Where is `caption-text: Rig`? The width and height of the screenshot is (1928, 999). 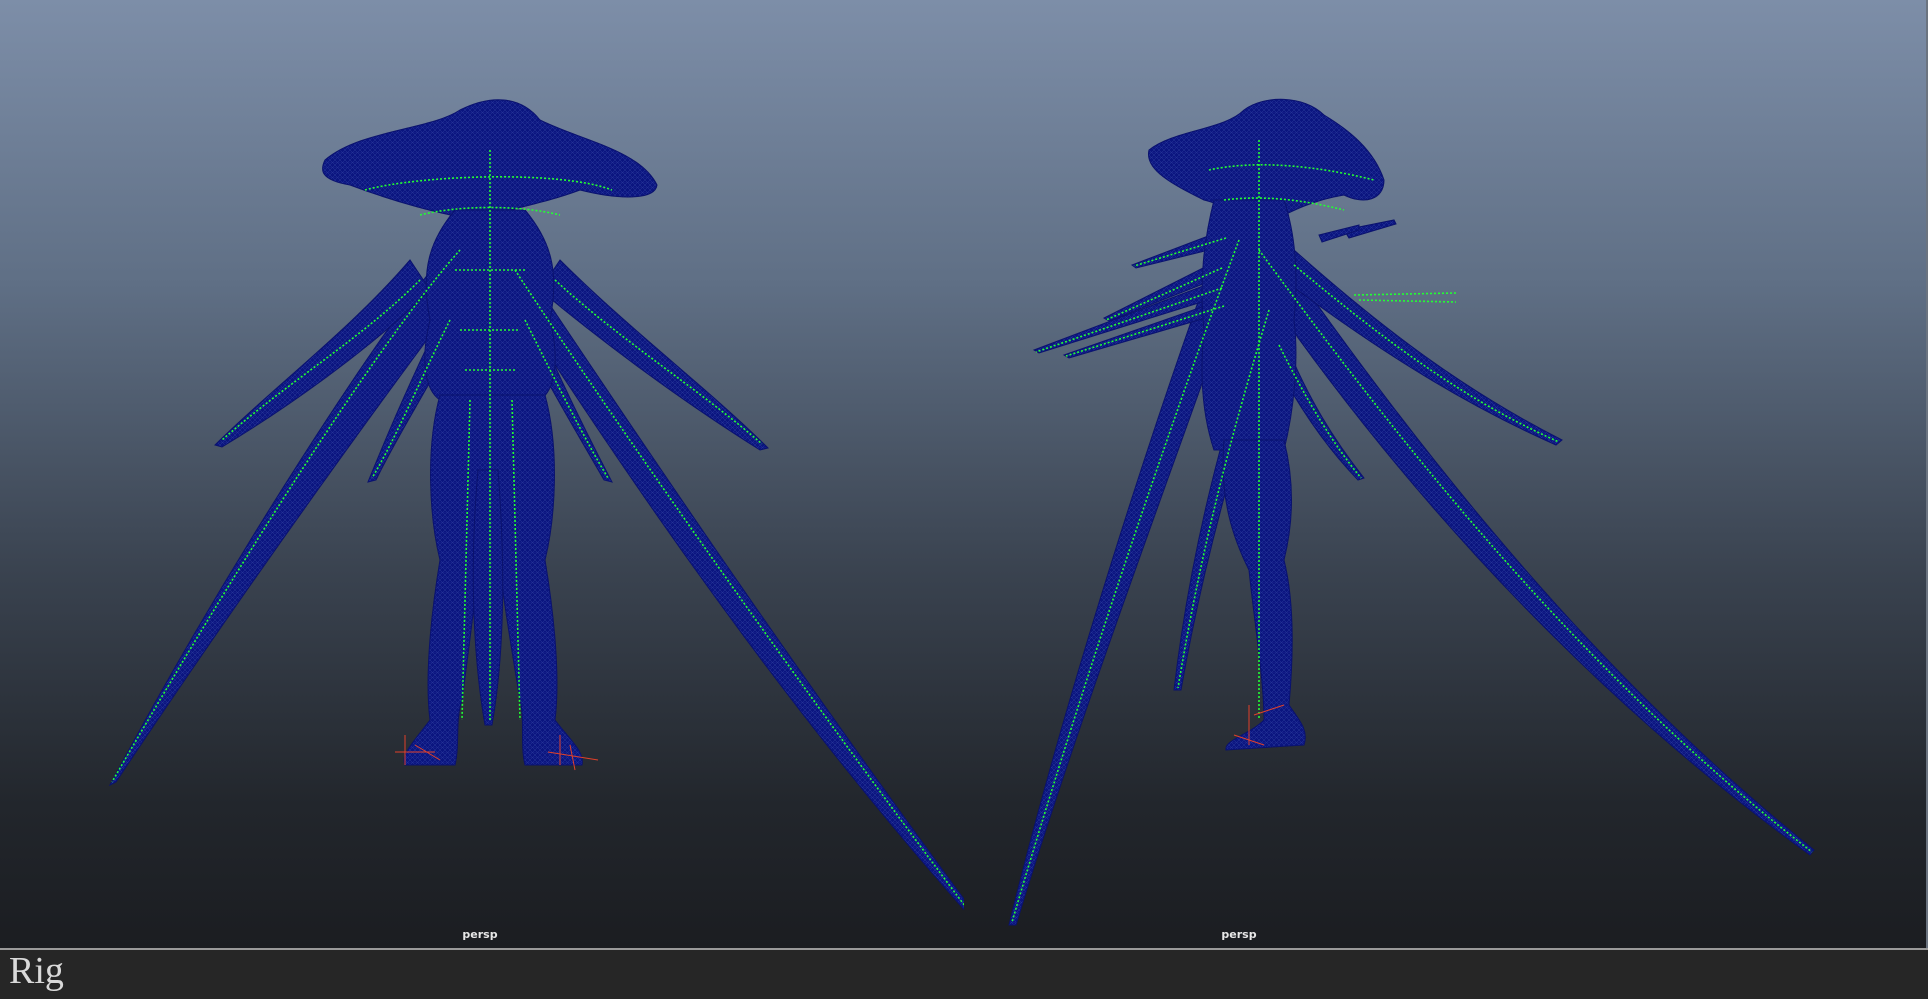 caption-text: Rig is located at coordinates (36, 971).